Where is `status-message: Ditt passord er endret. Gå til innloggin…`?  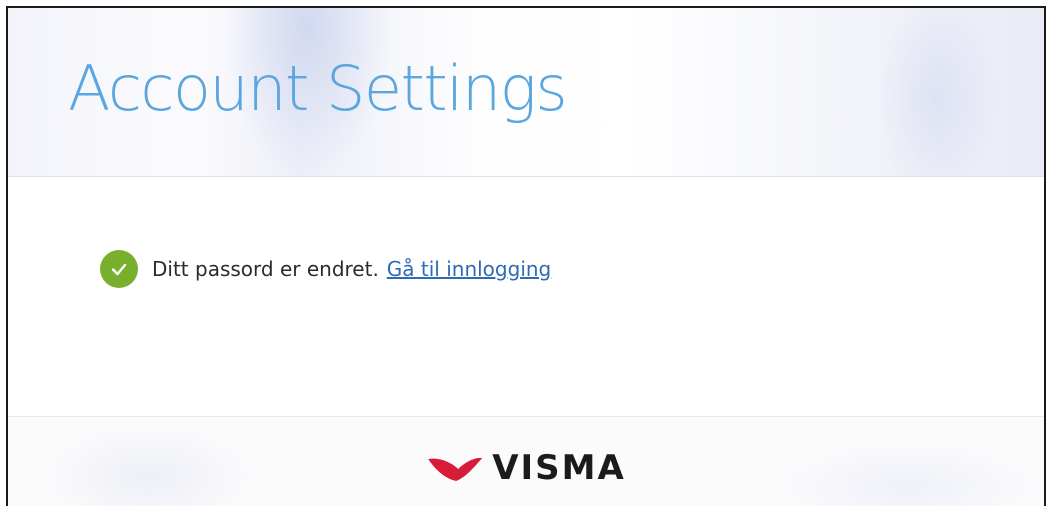
status-message: Ditt passord er endret. Gå til innloggin… is located at coordinates (325, 269).